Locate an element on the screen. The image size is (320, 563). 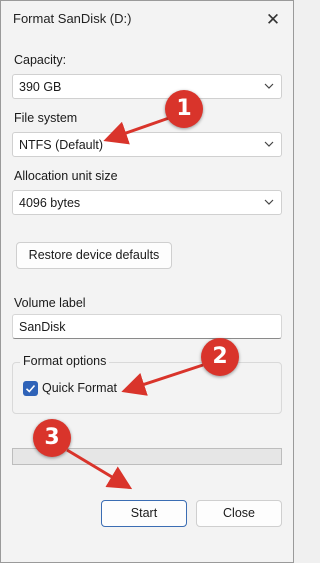
annotation-badge-3: 3 is located at coordinates (52, 438).